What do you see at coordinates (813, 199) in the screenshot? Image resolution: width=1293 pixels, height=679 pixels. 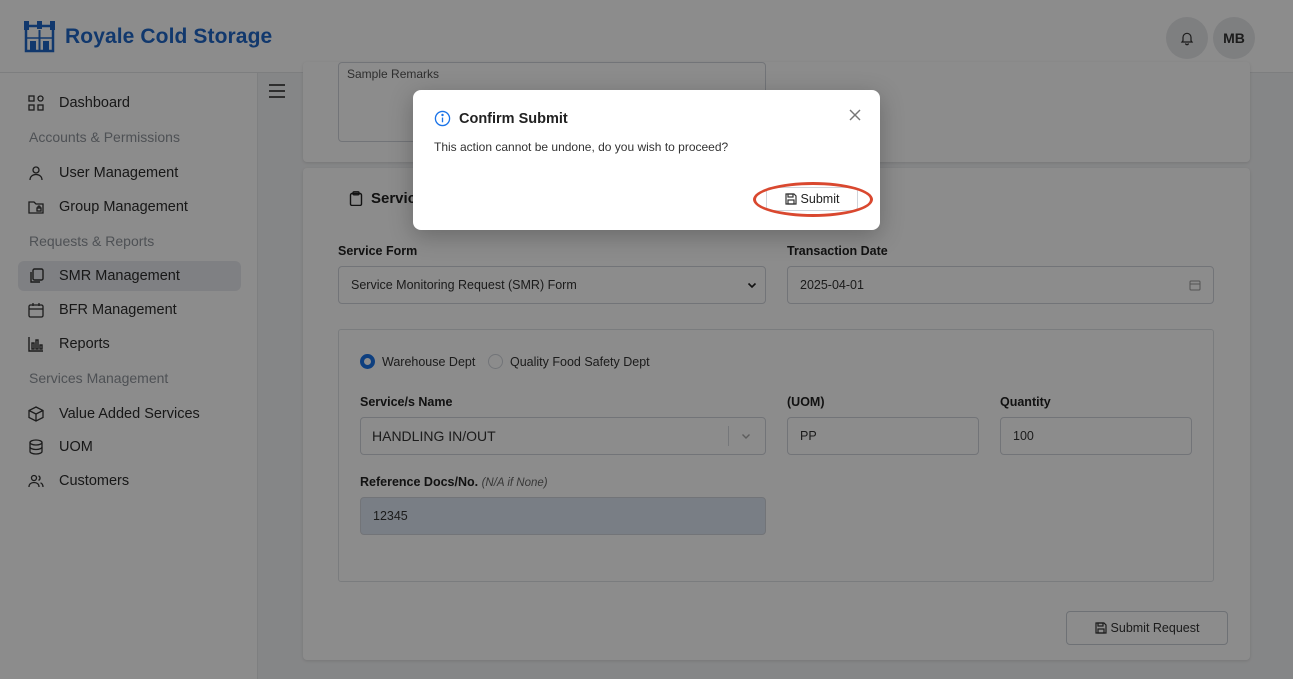 I see `highlight-annotation` at bounding box center [813, 199].